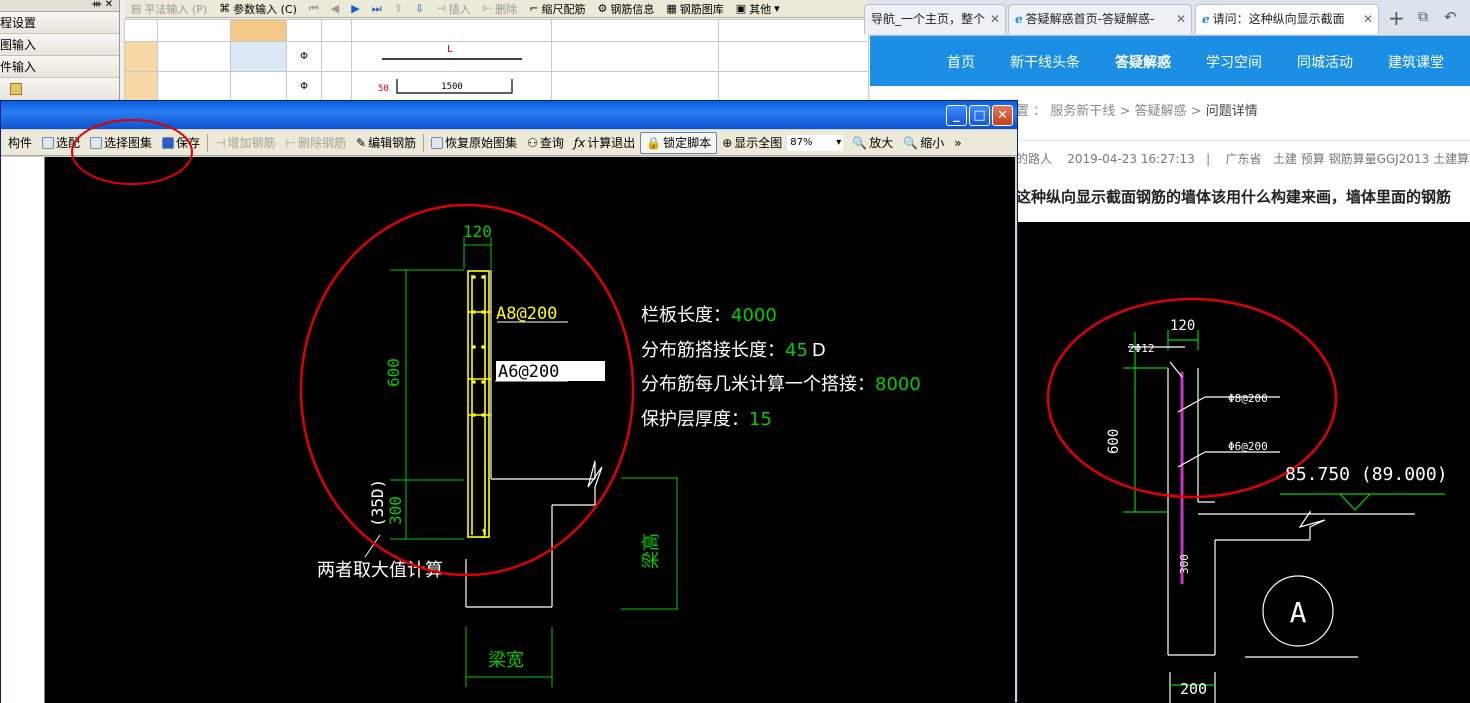  I want to click on next-record-button: ▶, so click(355, 8).